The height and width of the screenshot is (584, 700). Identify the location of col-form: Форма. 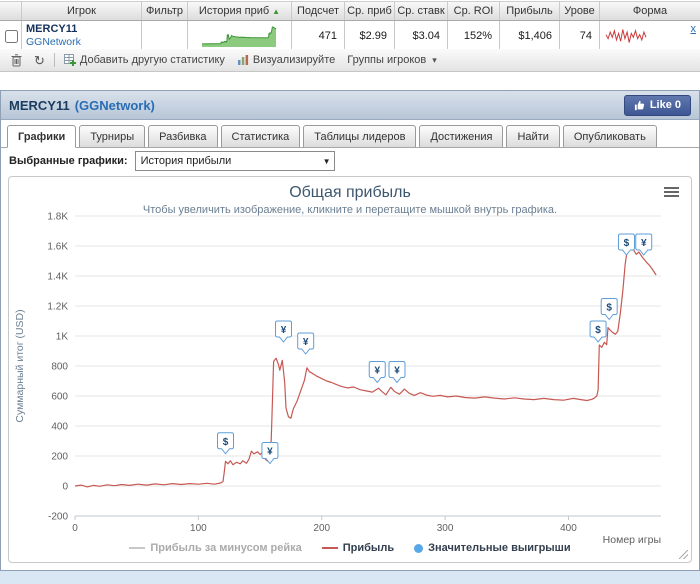
(650, 11).